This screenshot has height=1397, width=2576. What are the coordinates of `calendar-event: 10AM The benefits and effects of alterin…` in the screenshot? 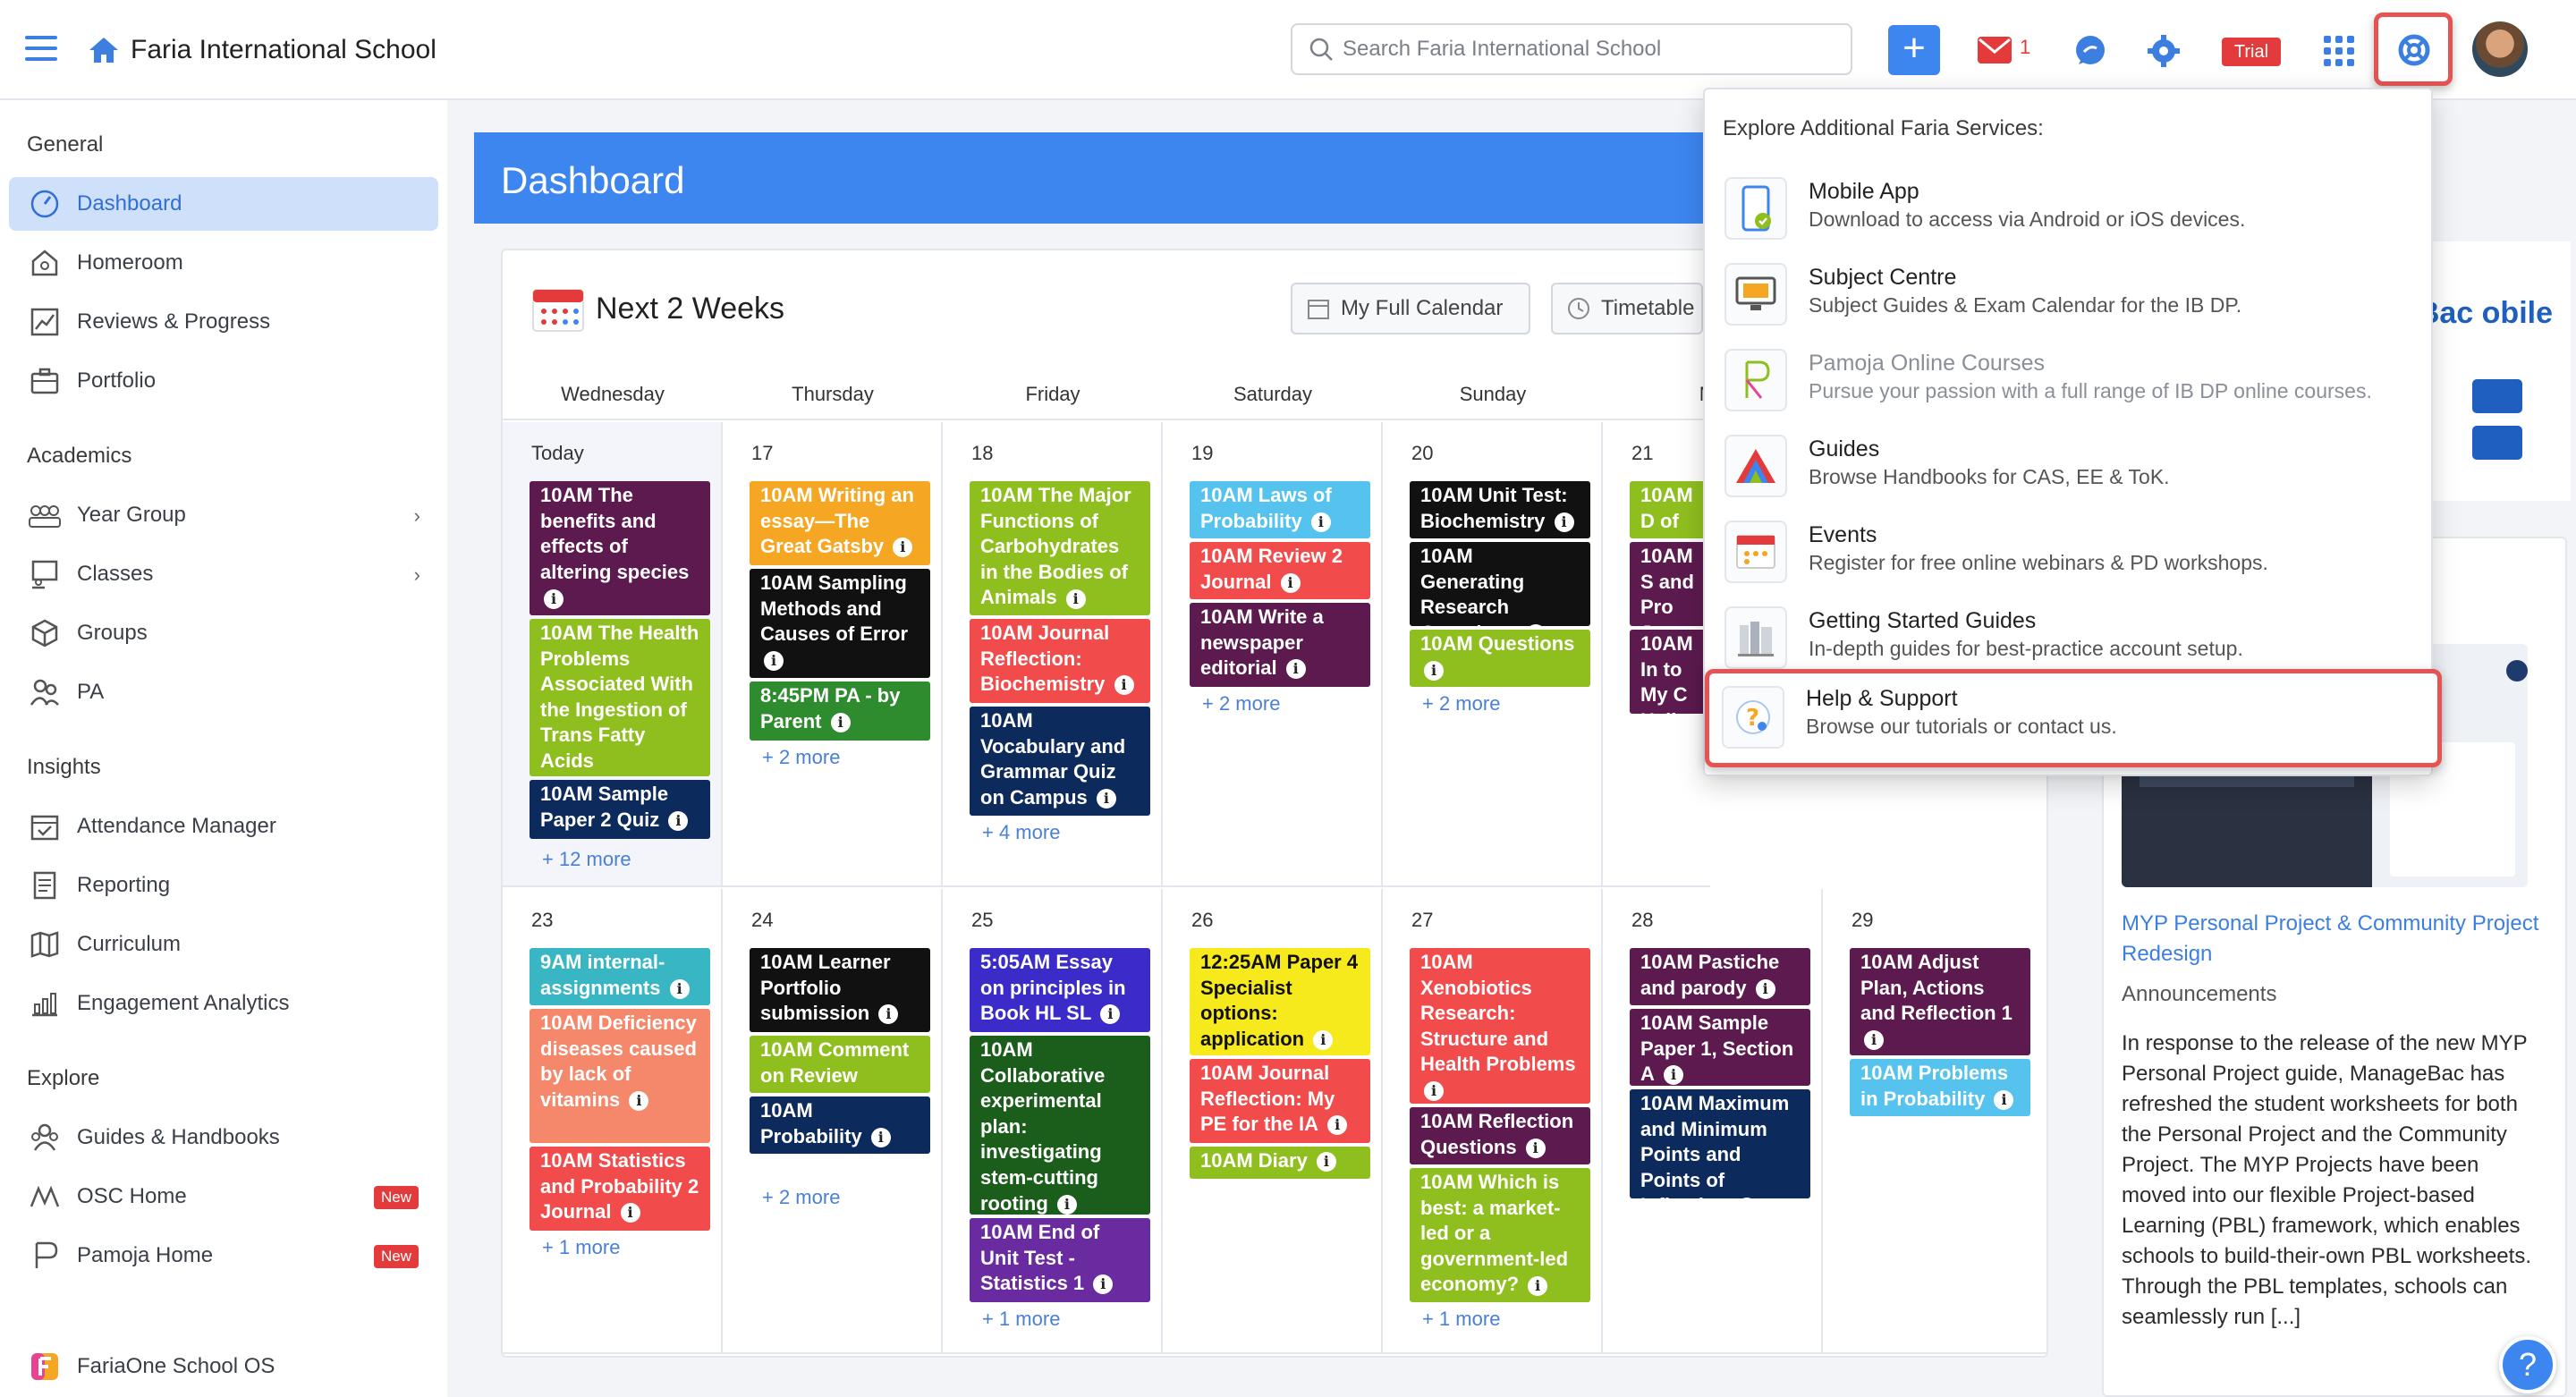 It's located at (620, 548).